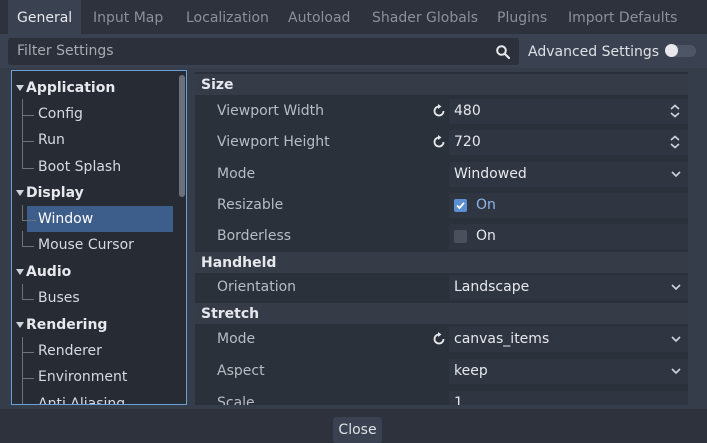  Describe the element at coordinates (522, 17) in the screenshot. I see `tab-plugins: Plugins` at that location.